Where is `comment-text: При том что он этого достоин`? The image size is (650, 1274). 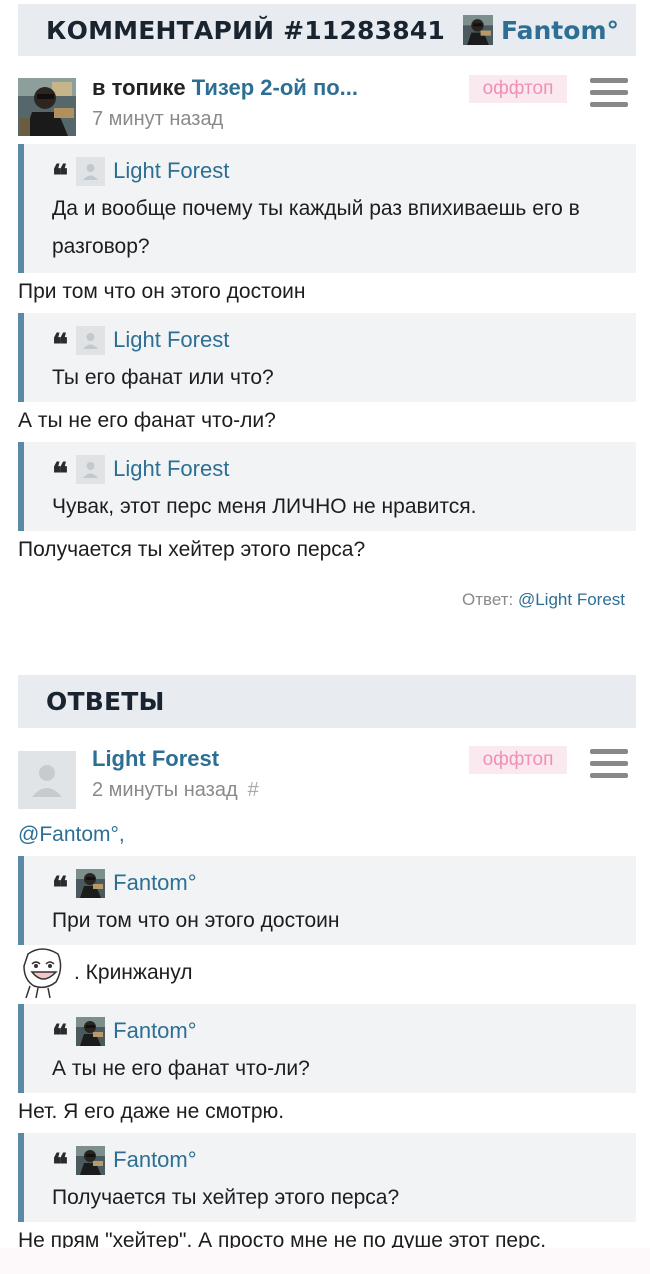
comment-text: При том что он этого достоин is located at coordinates (162, 291).